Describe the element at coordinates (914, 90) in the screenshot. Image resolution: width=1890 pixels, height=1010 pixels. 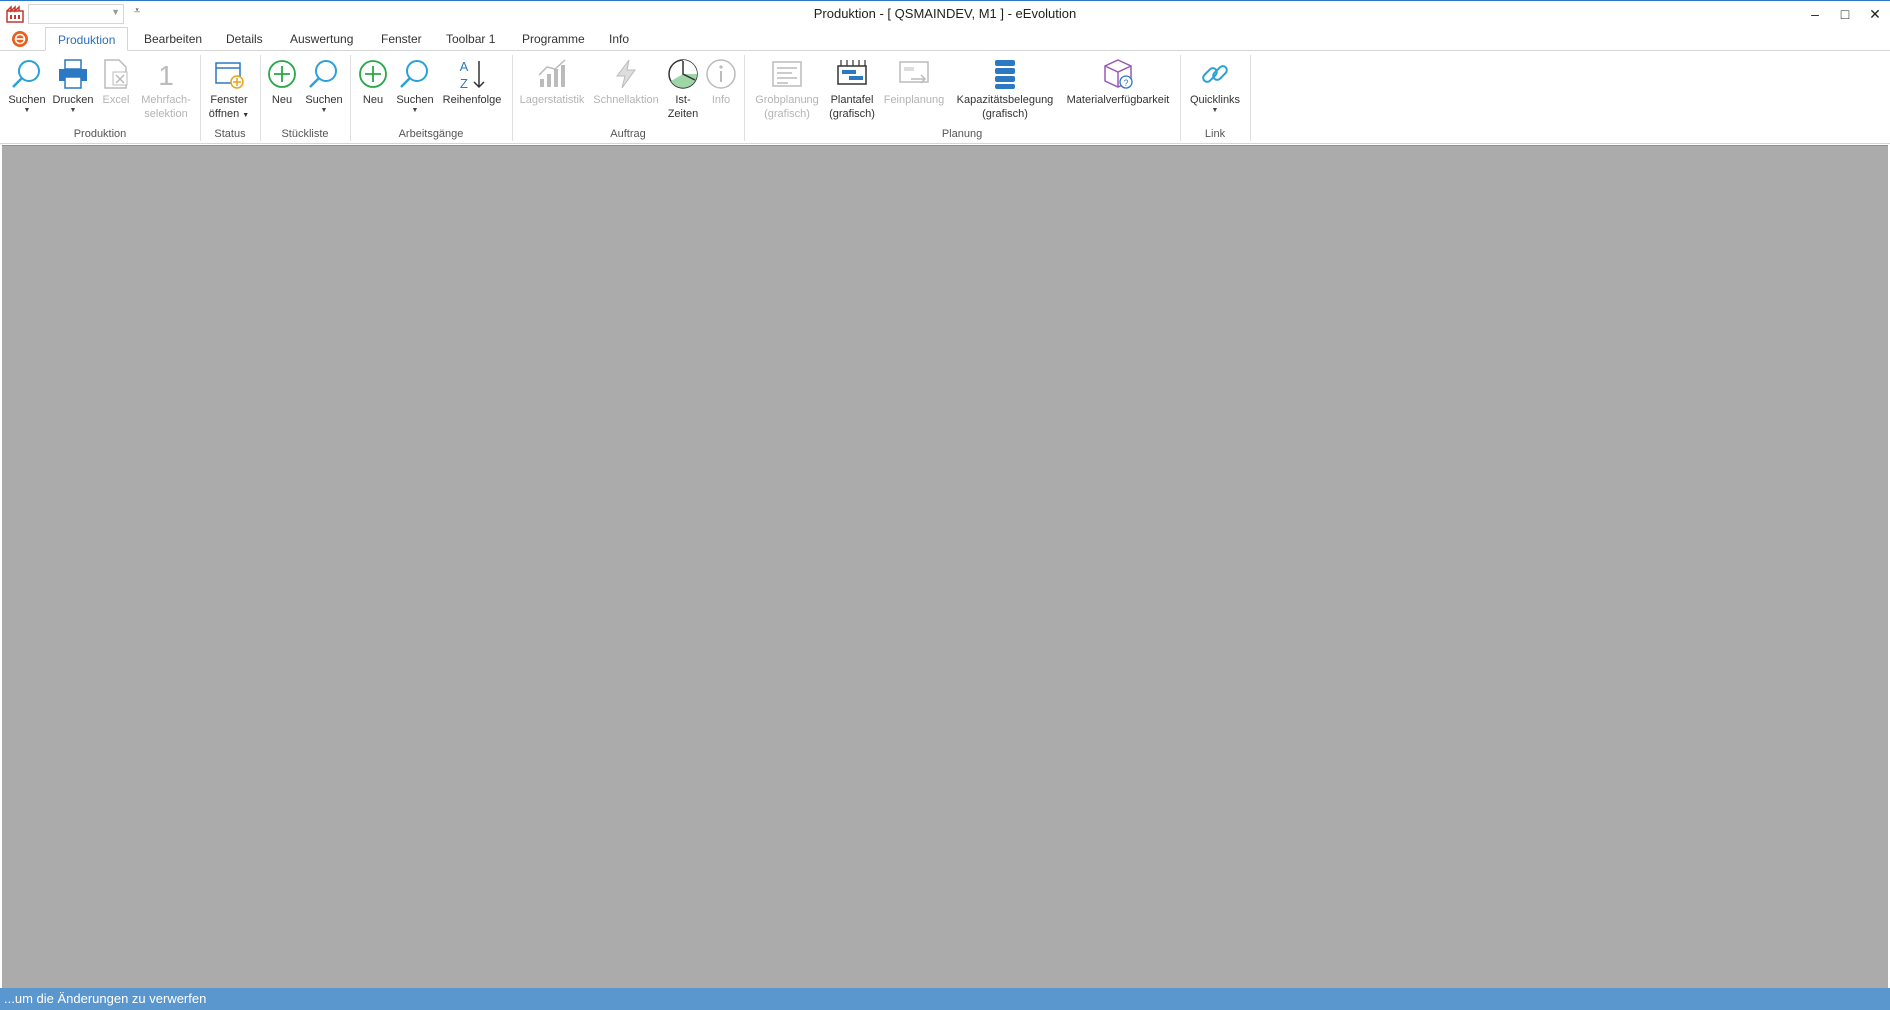
I see `feinplanung-button: Feinplanung` at that location.